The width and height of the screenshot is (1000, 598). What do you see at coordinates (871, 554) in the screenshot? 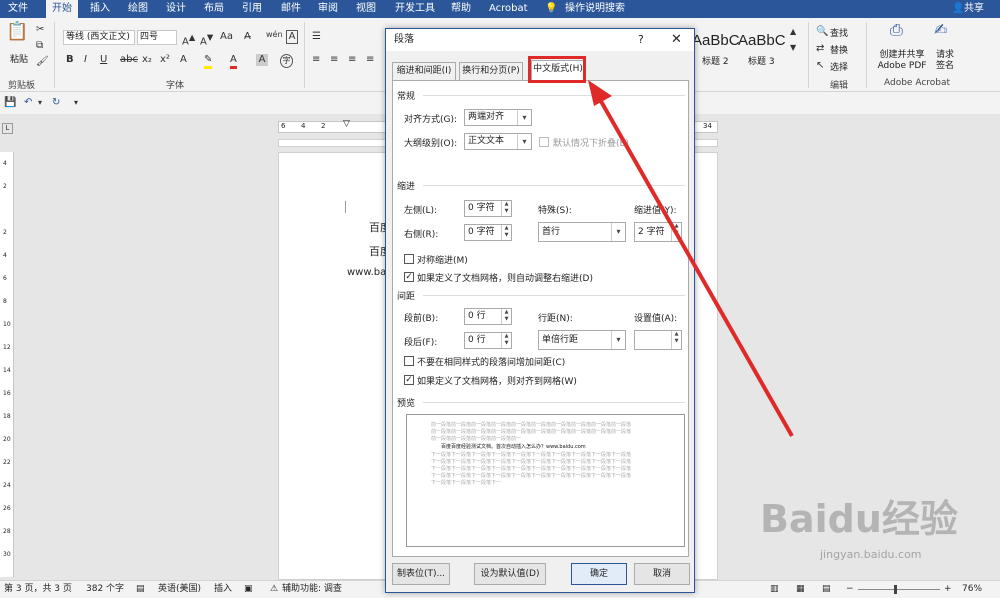
I see `watermark-url: jingyan.baidu.com` at bounding box center [871, 554].